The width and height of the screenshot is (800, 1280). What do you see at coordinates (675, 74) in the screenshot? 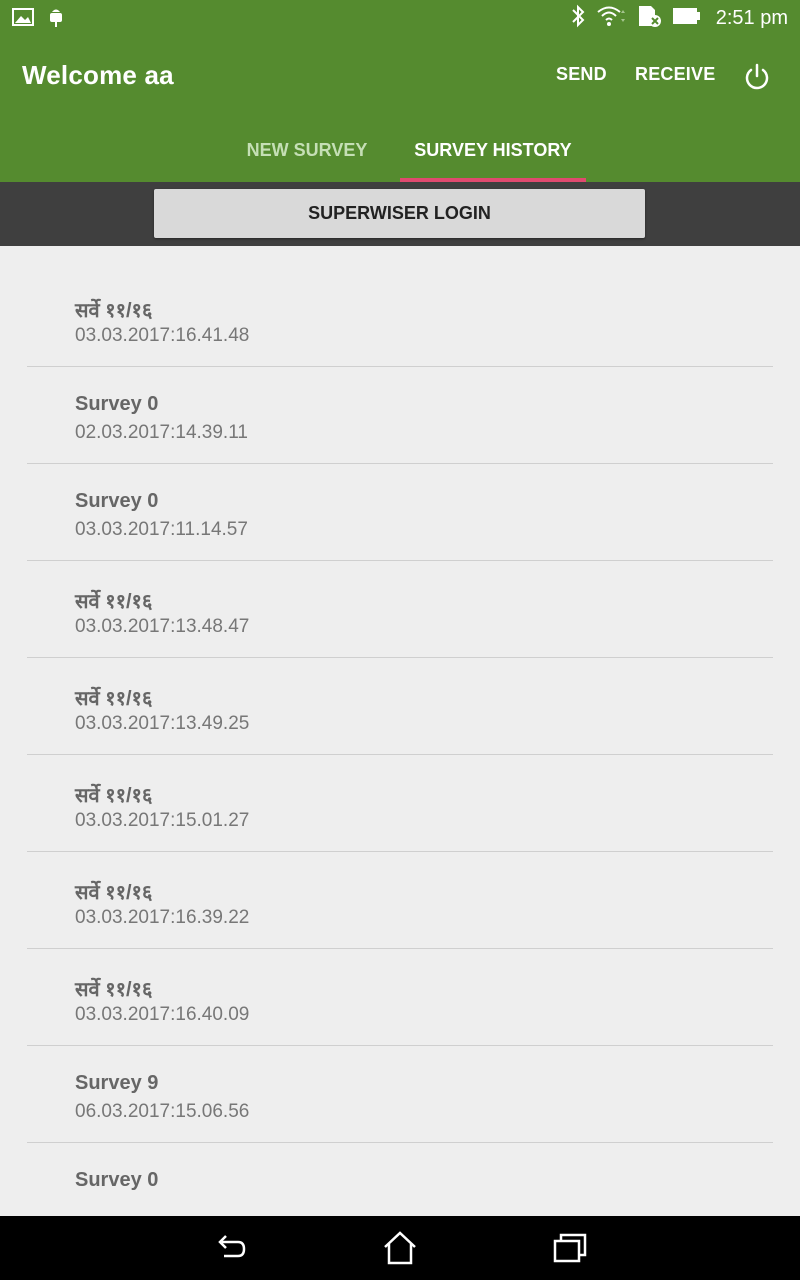
I see `receive-button: RECEIVE` at bounding box center [675, 74].